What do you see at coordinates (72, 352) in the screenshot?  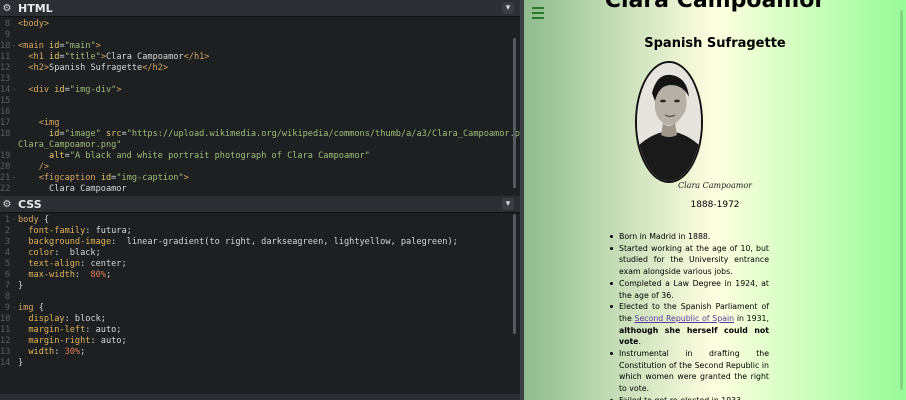 I see `code-token: 30%` at bounding box center [72, 352].